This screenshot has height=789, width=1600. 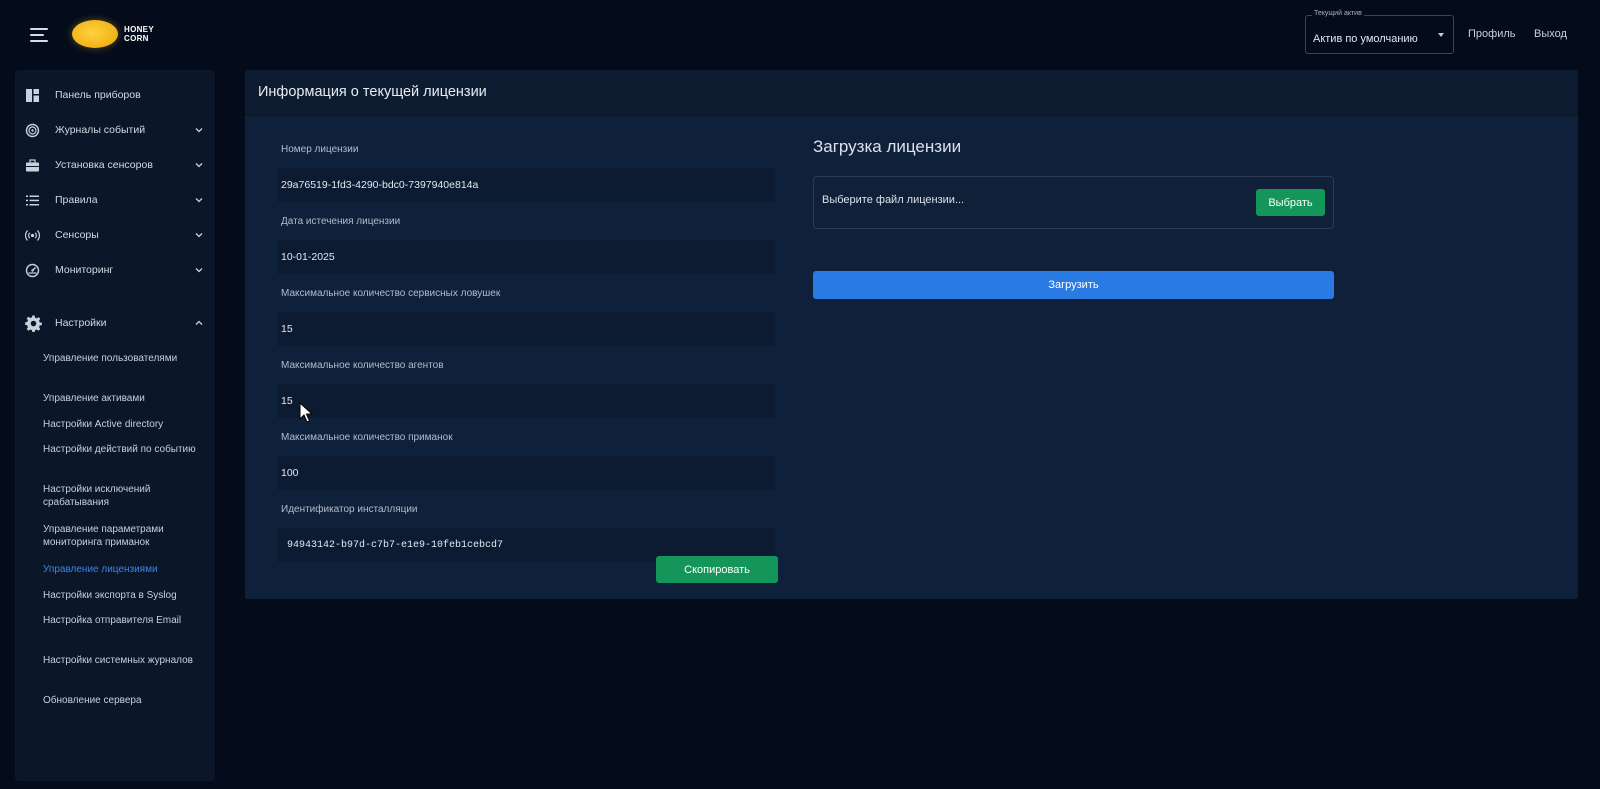 I want to click on license-file-input: Выберите файл лицензии... Выбрать, so click(x=1073, y=202).